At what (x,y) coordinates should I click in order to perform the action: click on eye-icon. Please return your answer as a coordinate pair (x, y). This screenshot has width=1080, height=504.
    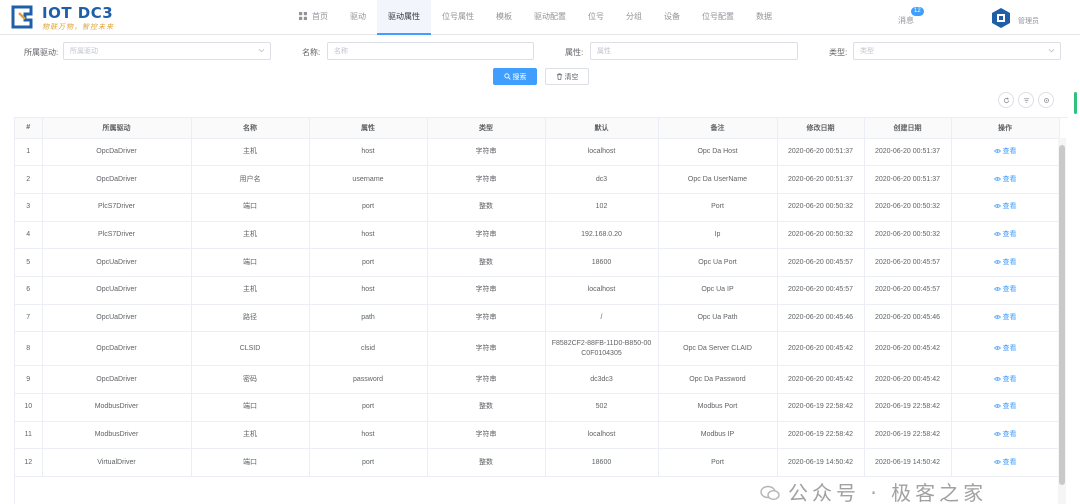
    Looking at the image, I should click on (997, 289).